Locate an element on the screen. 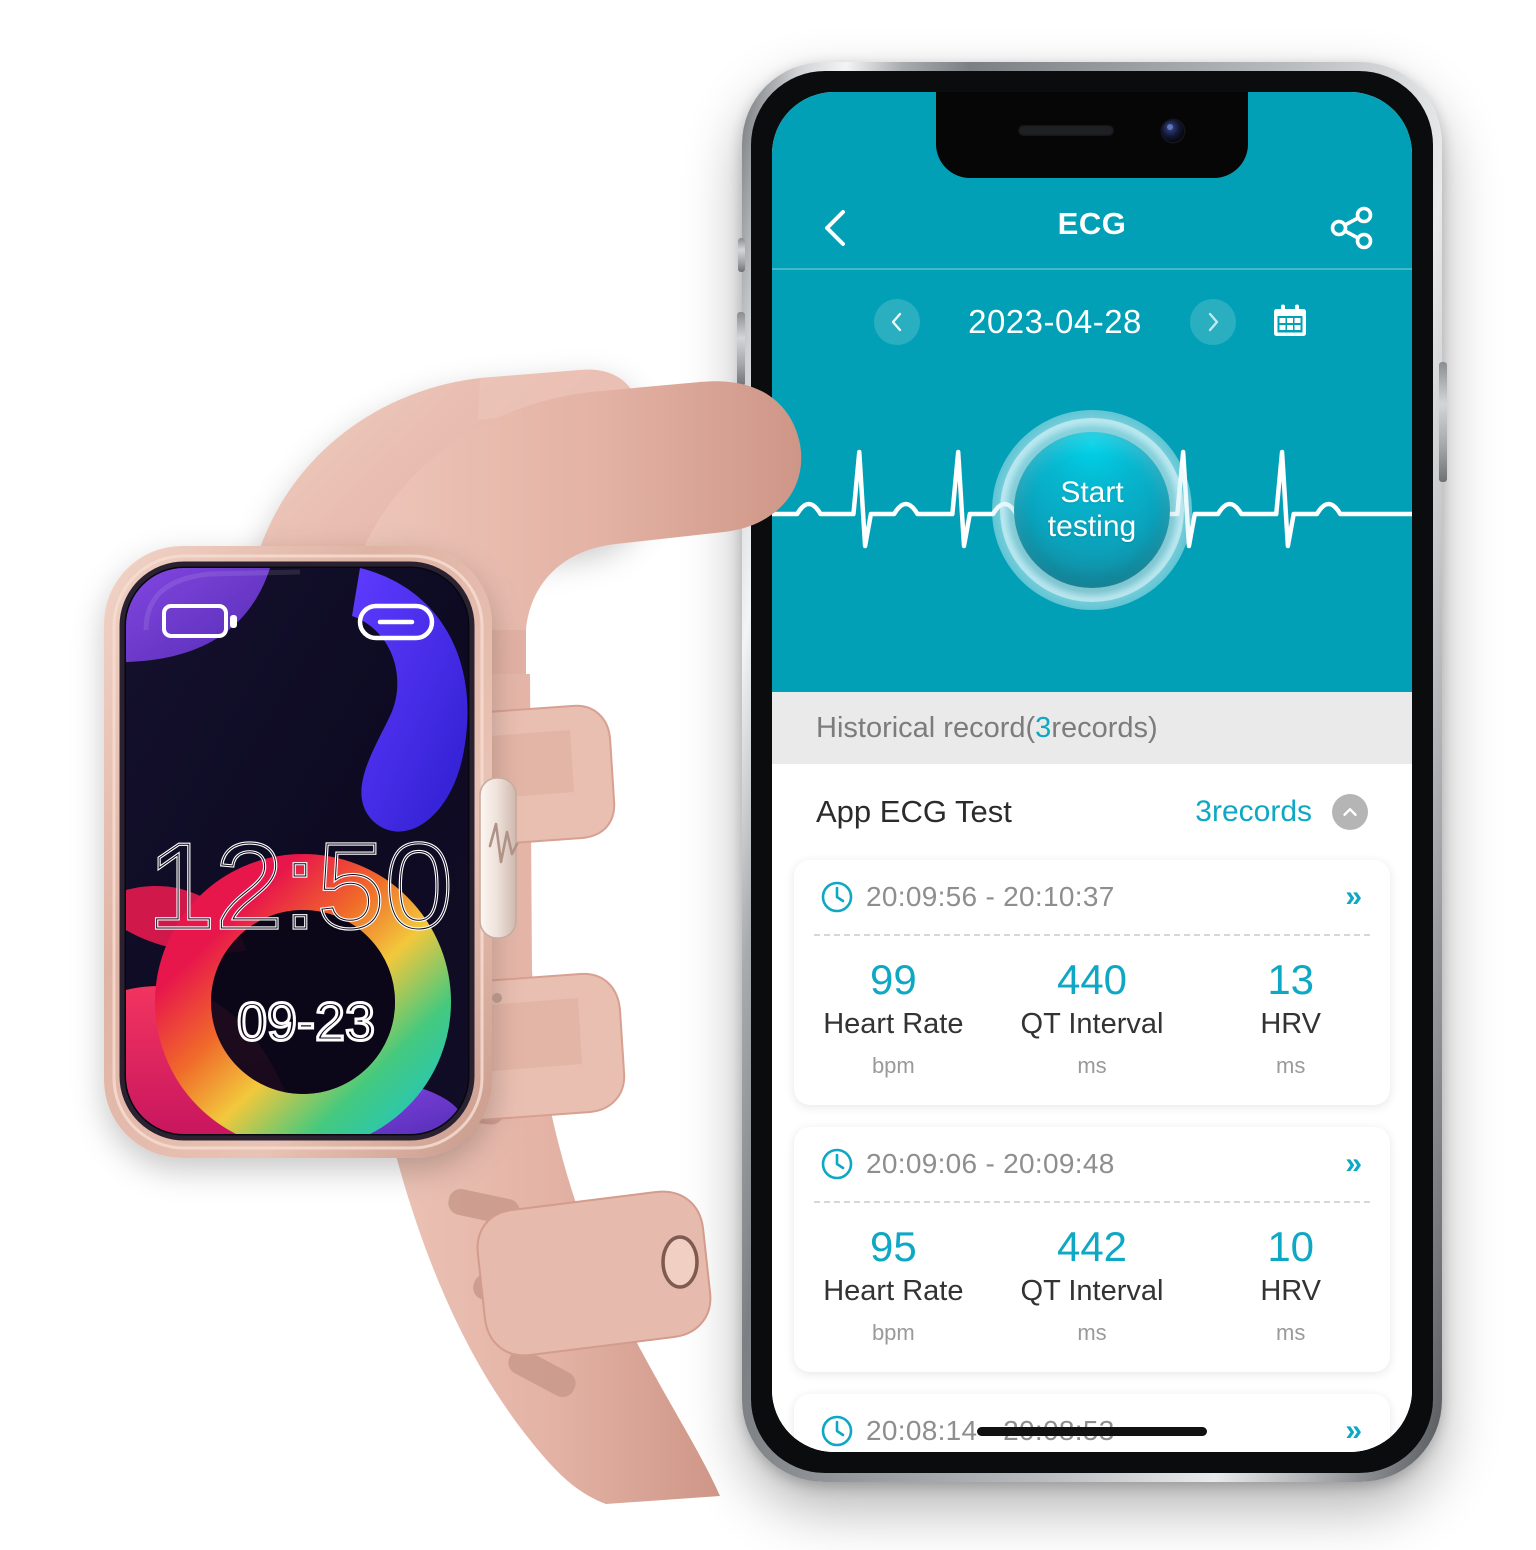 This screenshot has height=1550, width=1536. date-next-button is located at coordinates (1213, 322).